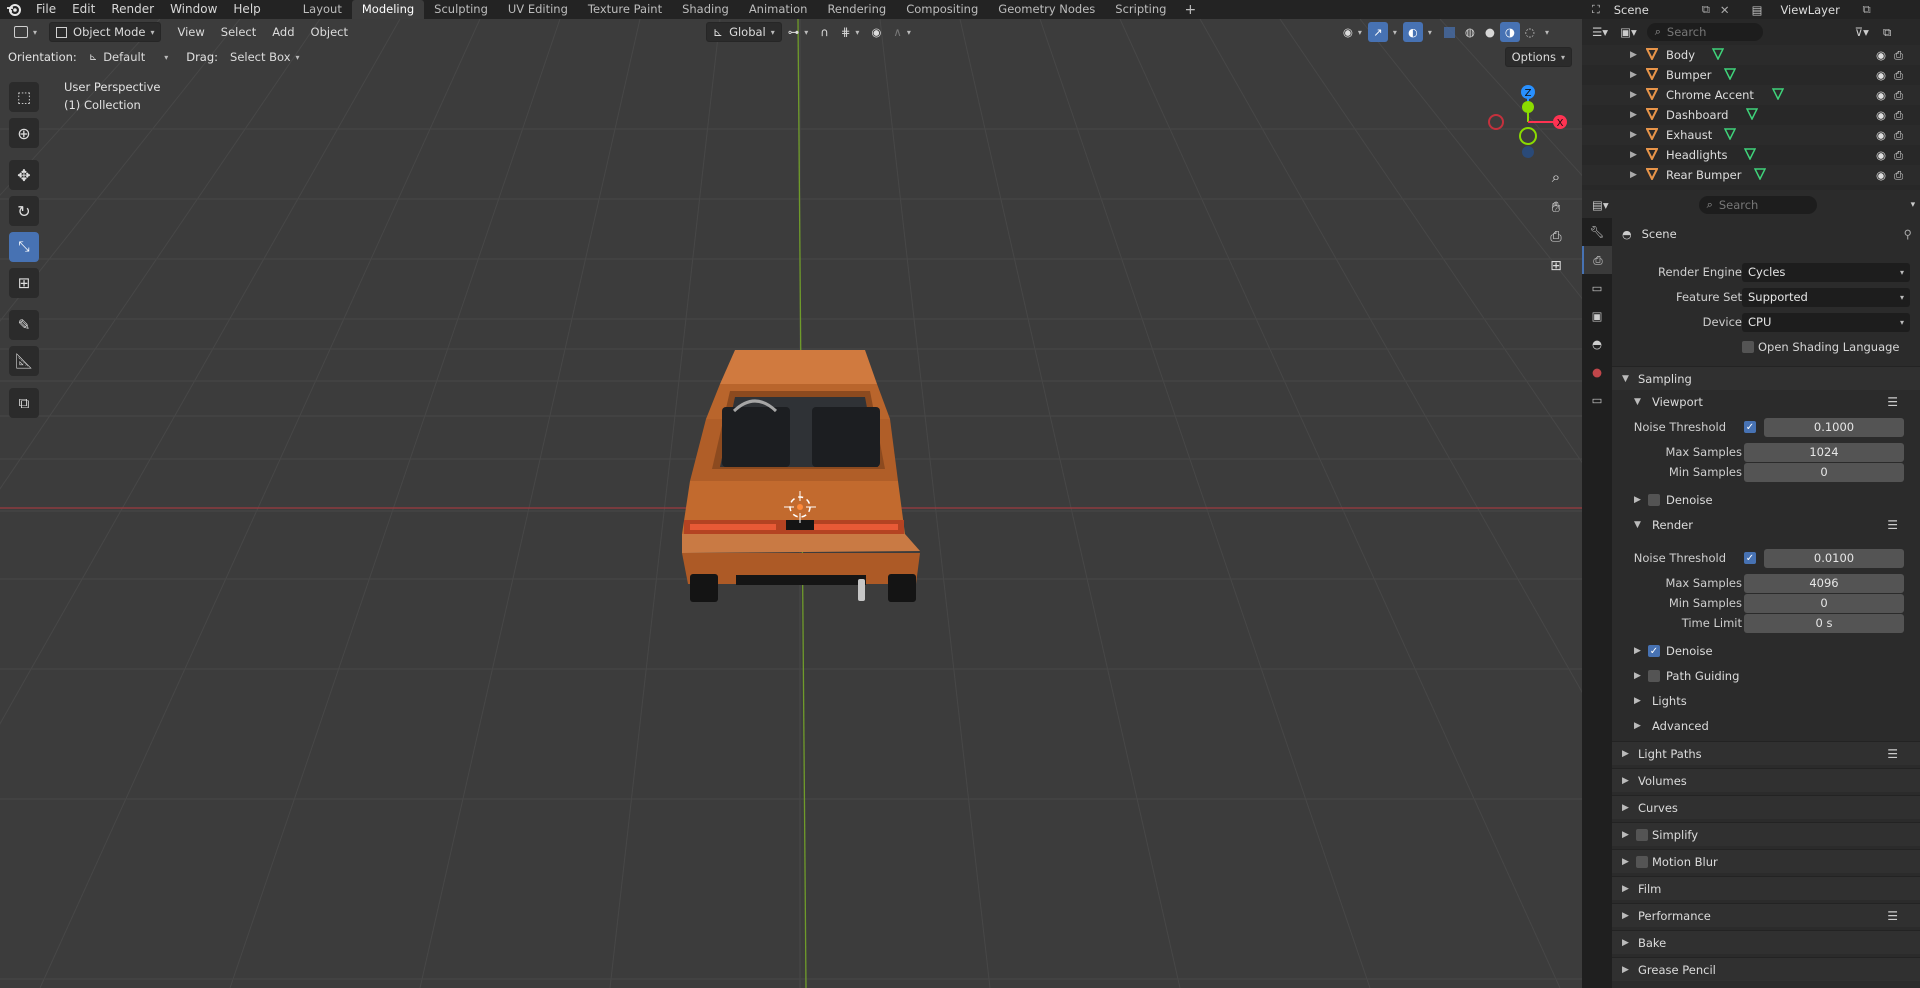 Image resolution: width=1920 pixels, height=988 pixels. I want to click on filter-icon: ⊽▾, so click(1862, 32).